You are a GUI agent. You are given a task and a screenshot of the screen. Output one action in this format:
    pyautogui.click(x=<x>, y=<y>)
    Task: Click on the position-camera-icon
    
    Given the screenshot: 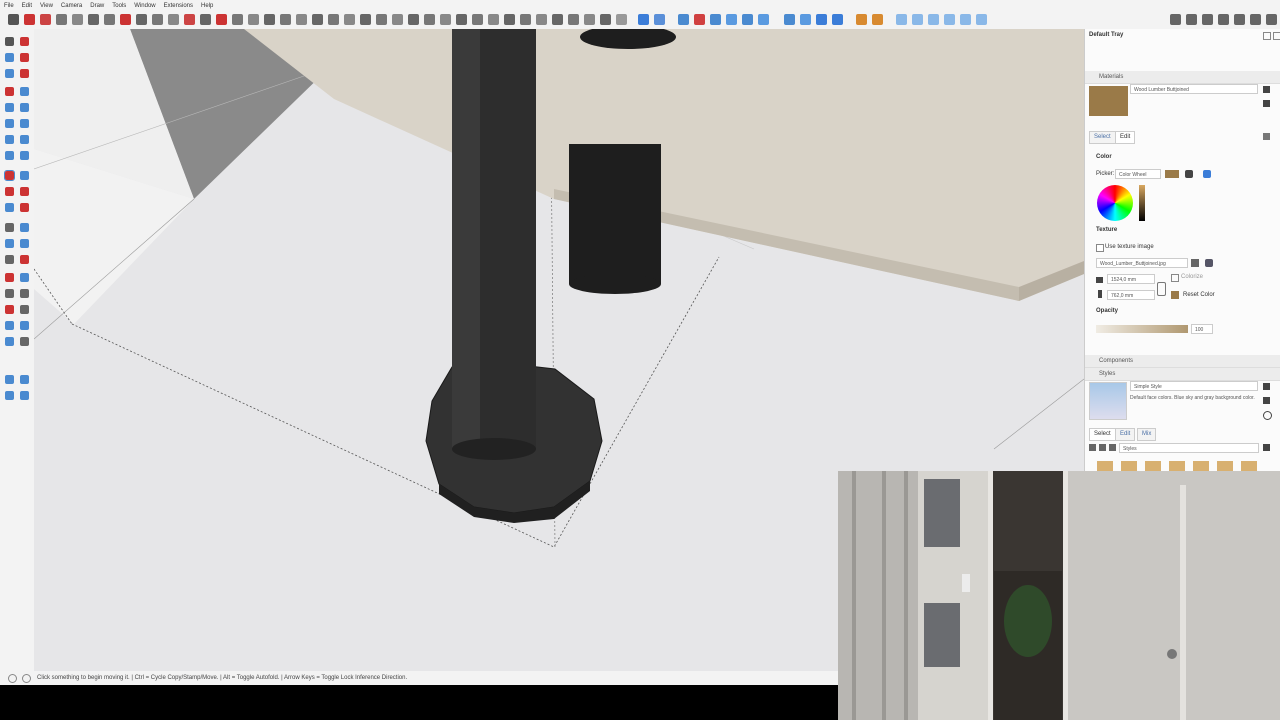 What is the action you would take?
    pyautogui.click(x=9, y=325)
    